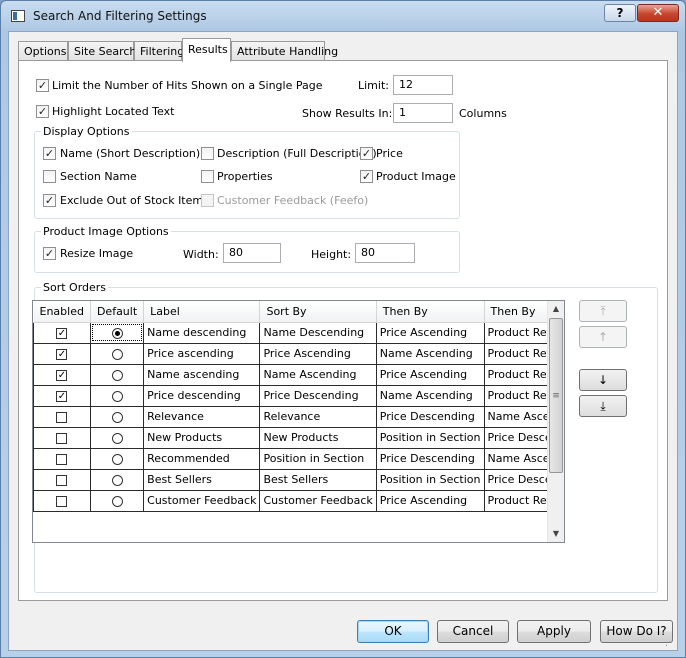 The height and width of the screenshot is (658, 686). I want to click on price-checkbox: ✓, so click(366, 153).